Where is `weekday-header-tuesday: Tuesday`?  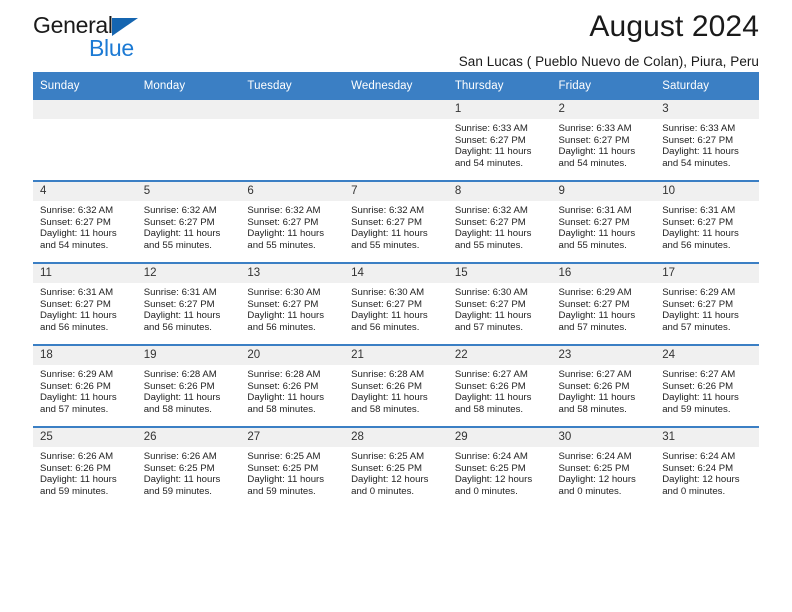
weekday-header-tuesday: Tuesday is located at coordinates (292, 86).